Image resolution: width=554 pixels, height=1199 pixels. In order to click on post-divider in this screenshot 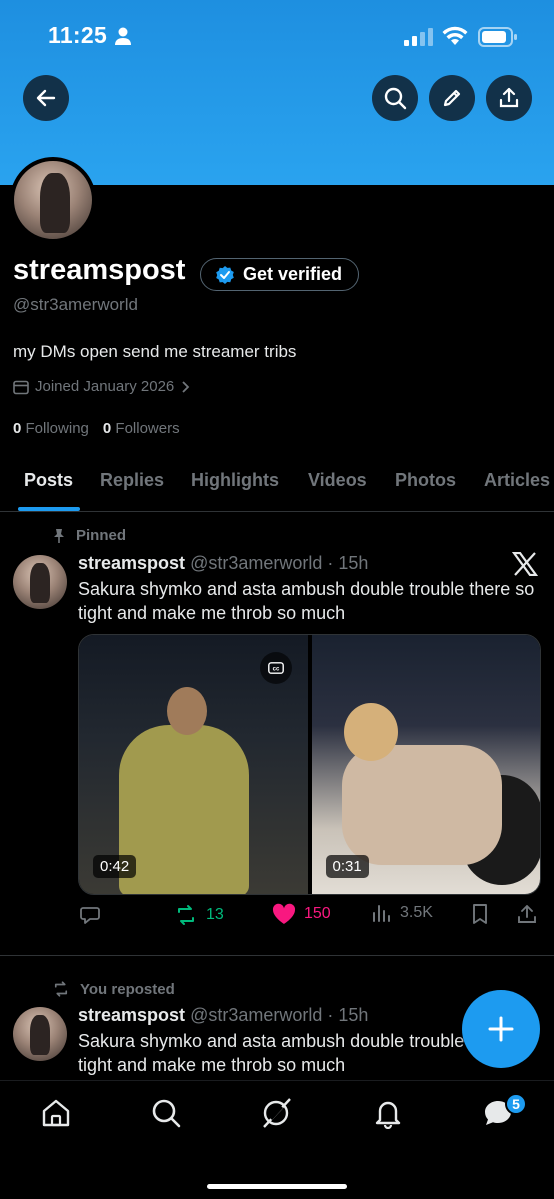, I will do `click(277, 955)`.